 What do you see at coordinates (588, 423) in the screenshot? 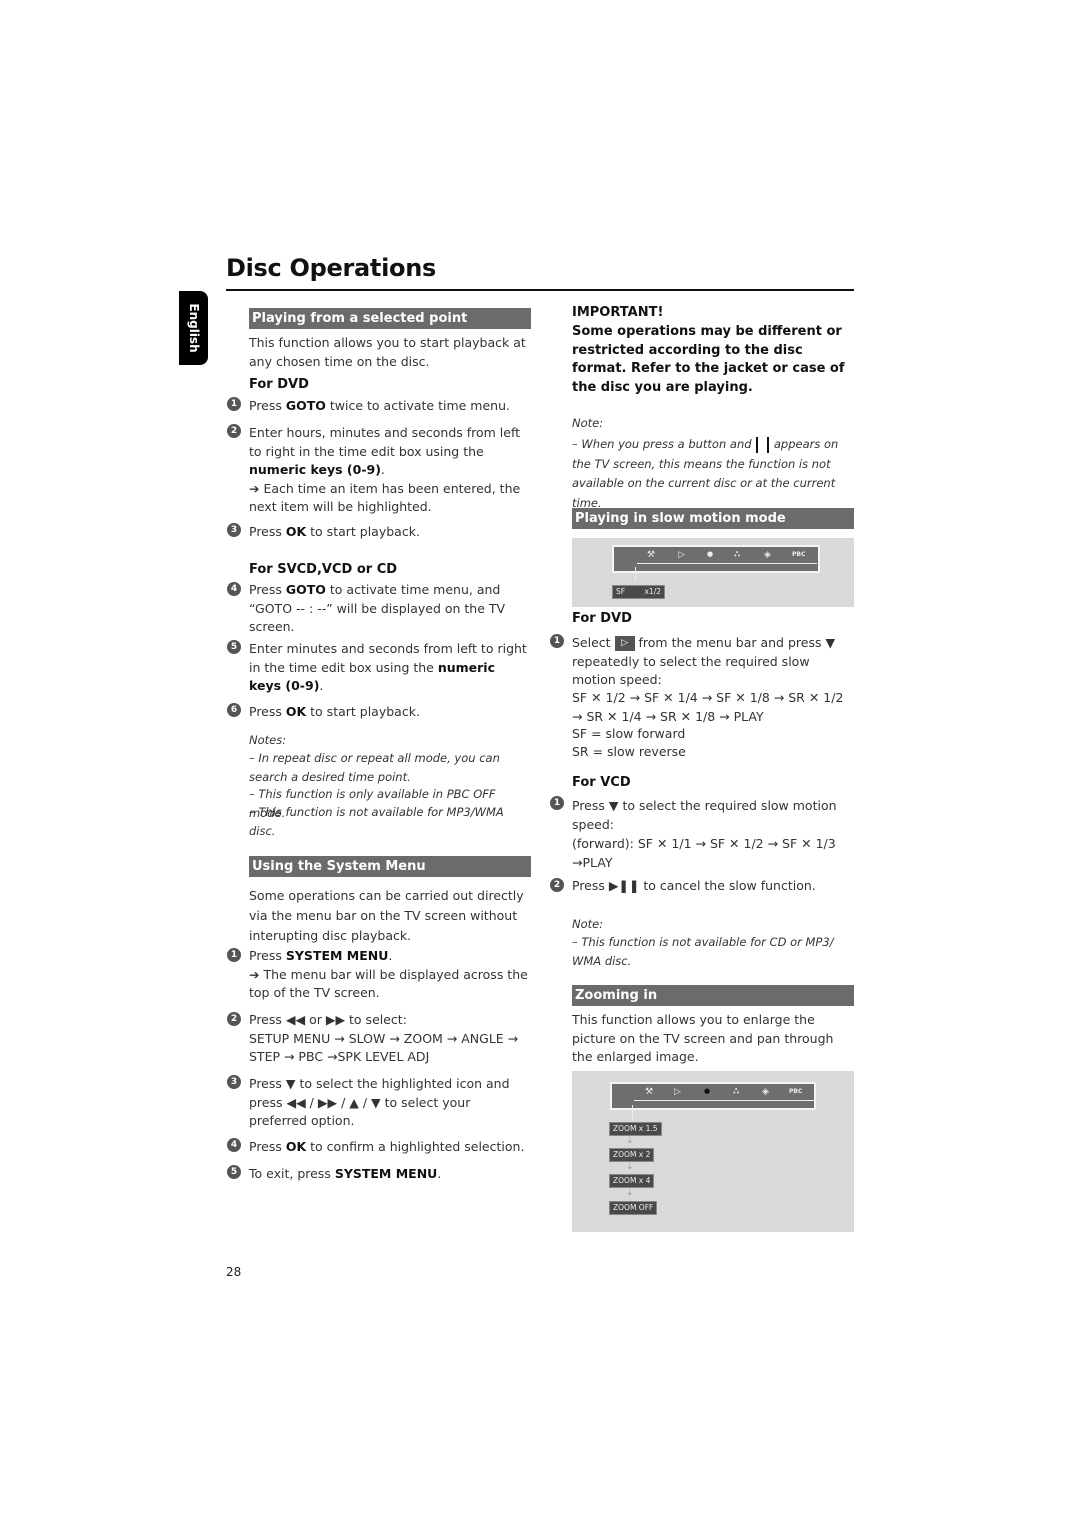
I see `note-label: Note:` at bounding box center [588, 423].